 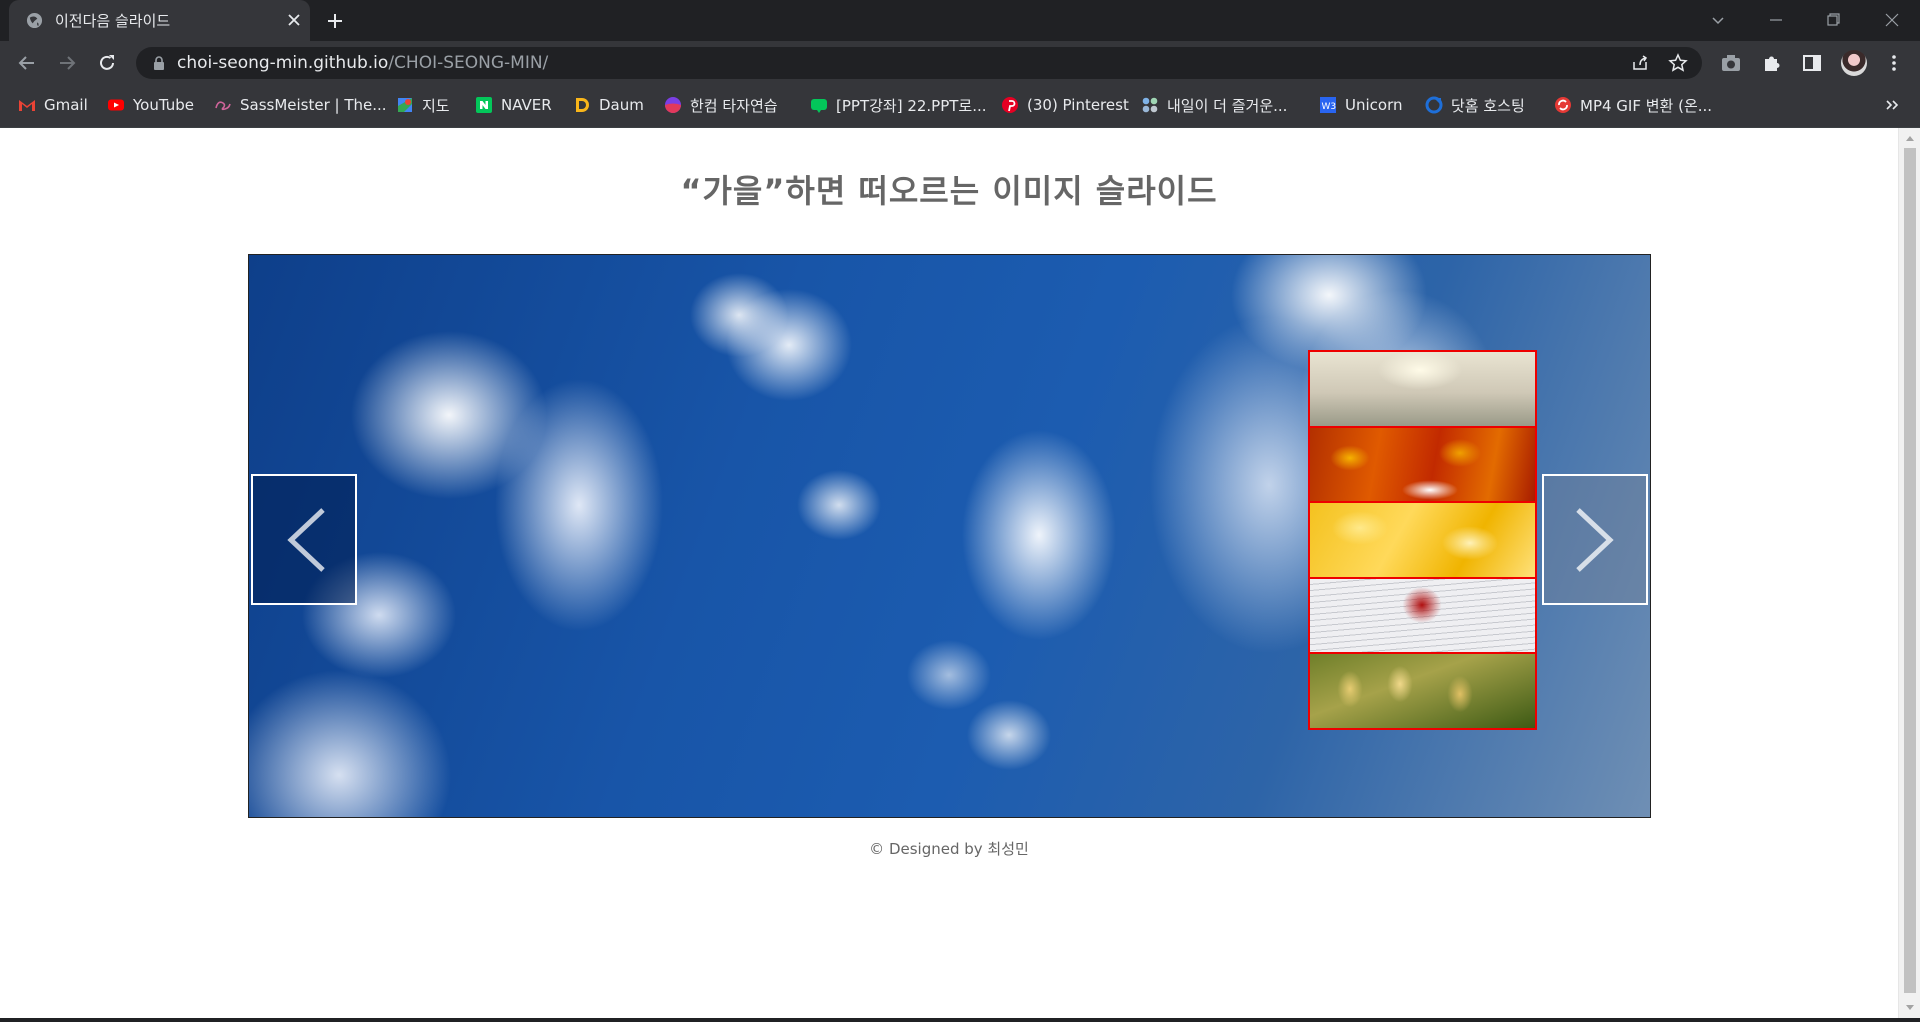 I want to click on globe-icon, so click(x=34, y=20).